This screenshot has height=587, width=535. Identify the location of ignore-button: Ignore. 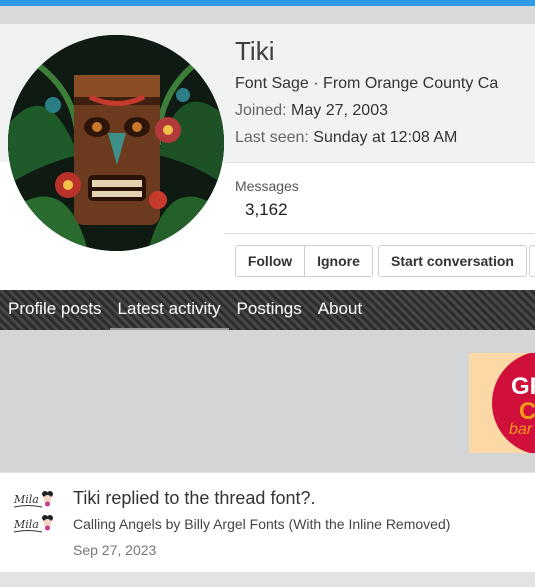
(338, 261).